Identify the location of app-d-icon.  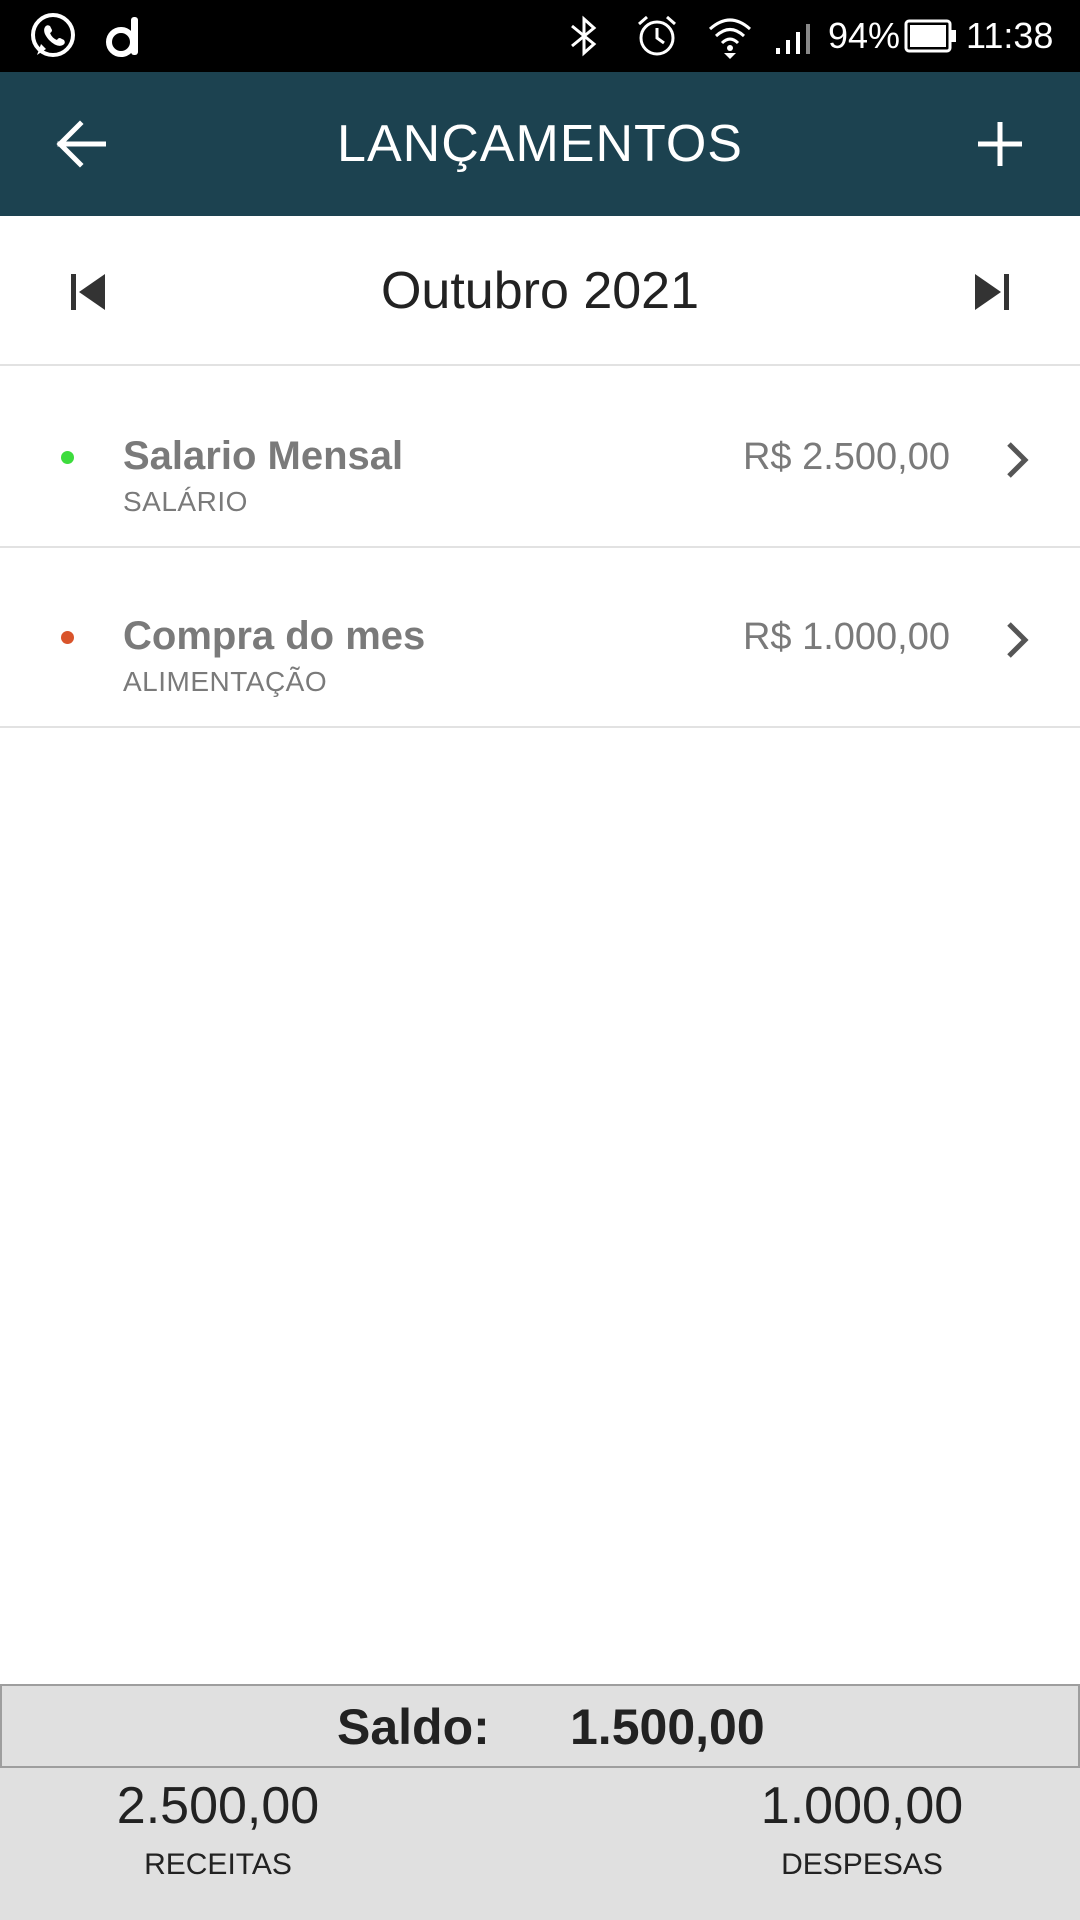
(124, 36).